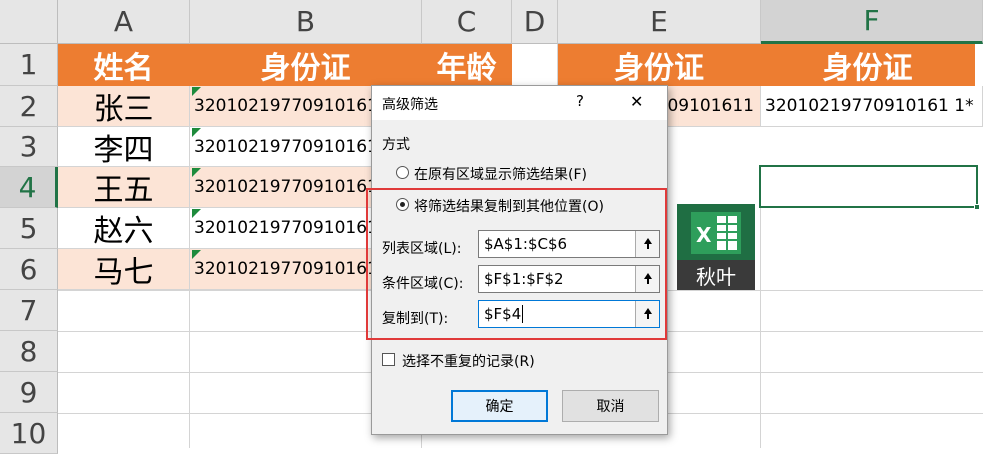  I want to click on cell-a4: 王五, so click(124, 187).